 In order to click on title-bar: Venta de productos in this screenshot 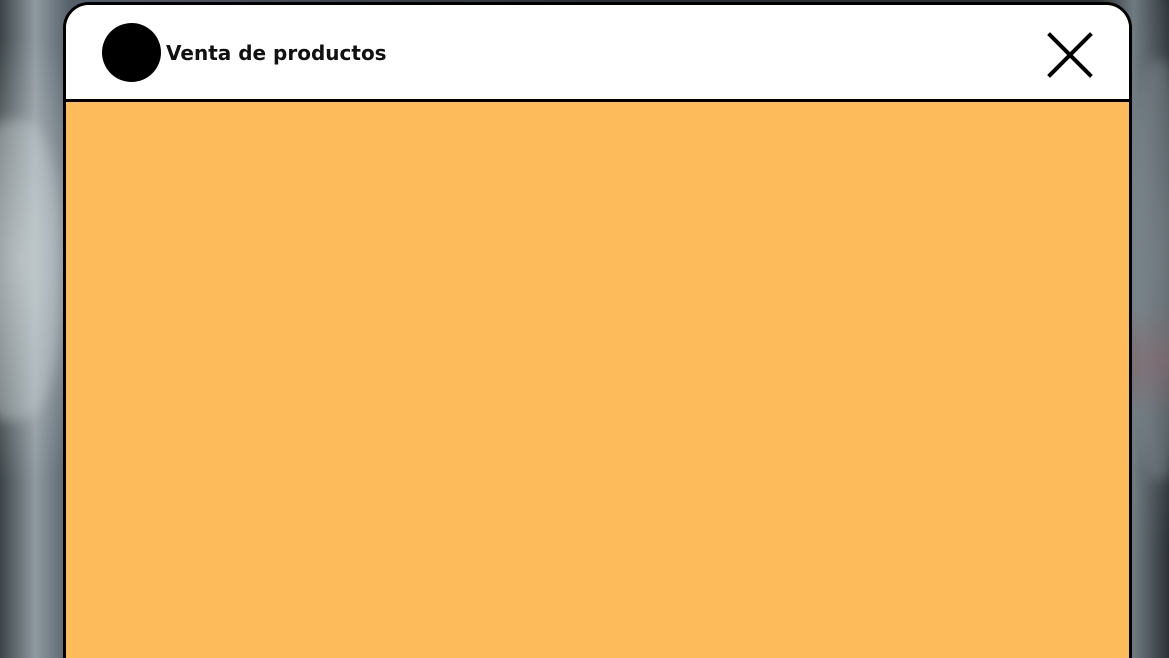, I will do `click(597, 53)`.